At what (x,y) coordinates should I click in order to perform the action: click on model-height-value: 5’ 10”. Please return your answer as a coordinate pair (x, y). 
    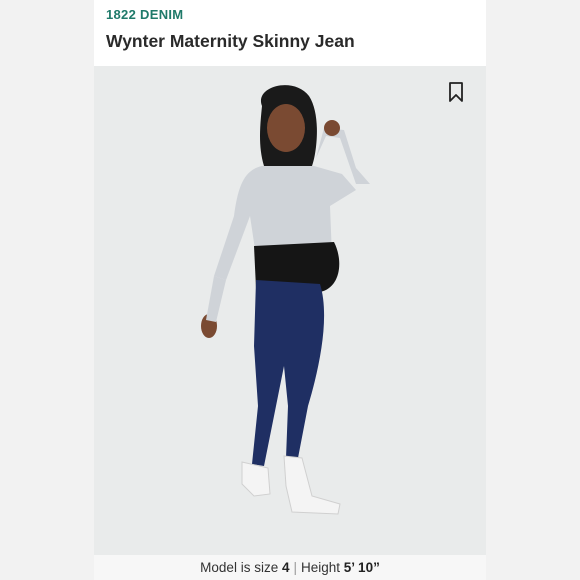
    Looking at the image, I should click on (361, 567).